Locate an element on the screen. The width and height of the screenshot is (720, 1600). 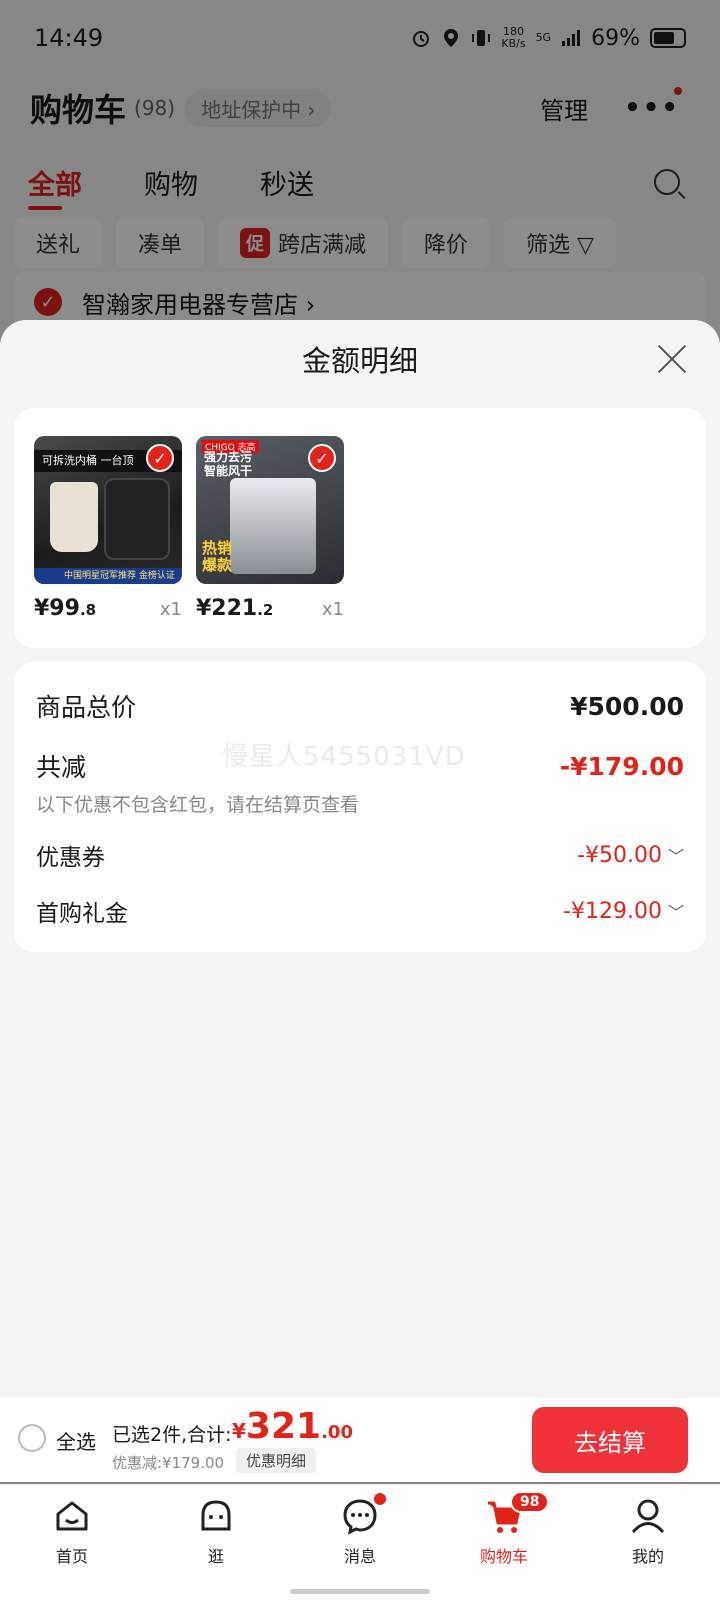
discount-note: 以下优惠不包含红包，请在结算页查看 is located at coordinates (198, 805).